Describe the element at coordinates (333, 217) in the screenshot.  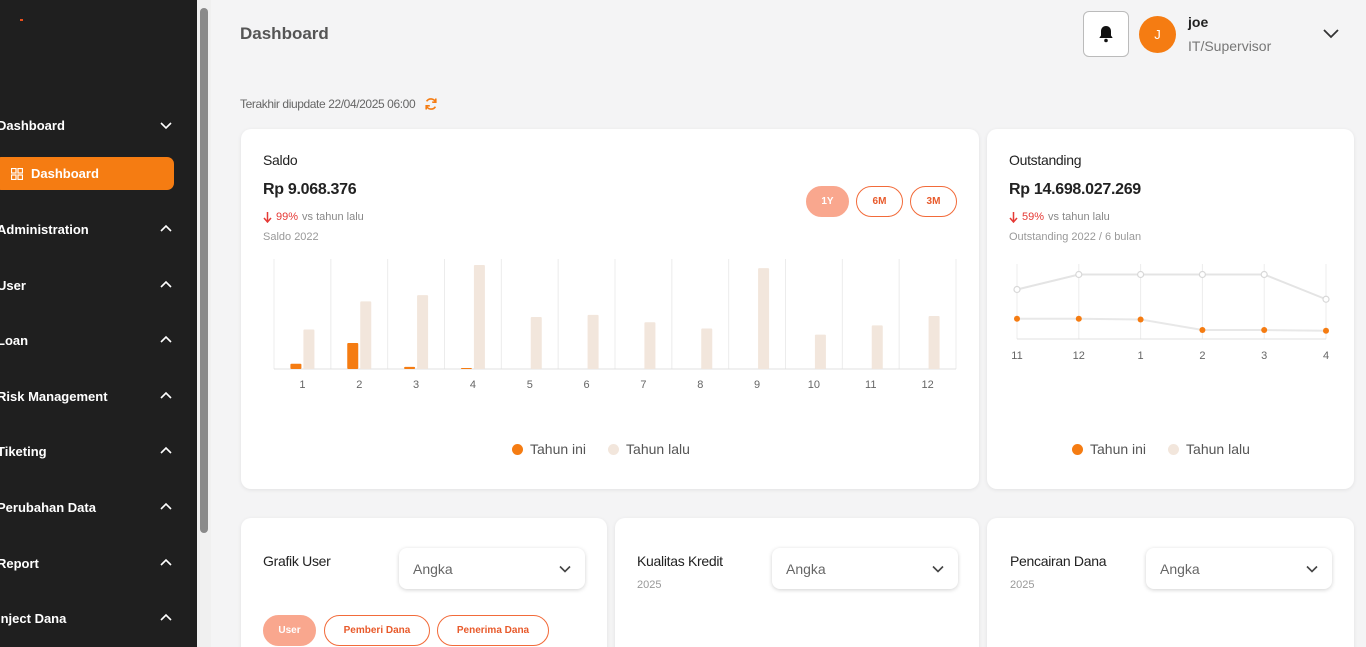
I see `saldo-delta-text: vs tahun lalu` at that location.